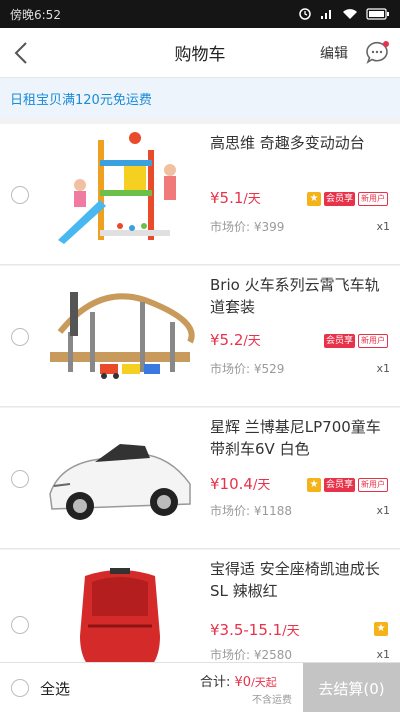 The height and width of the screenshot is (712, 400). Describe the element at coordinates (272, 700) in the screenshot. I see `shipping-note: 不含运费` at that location.